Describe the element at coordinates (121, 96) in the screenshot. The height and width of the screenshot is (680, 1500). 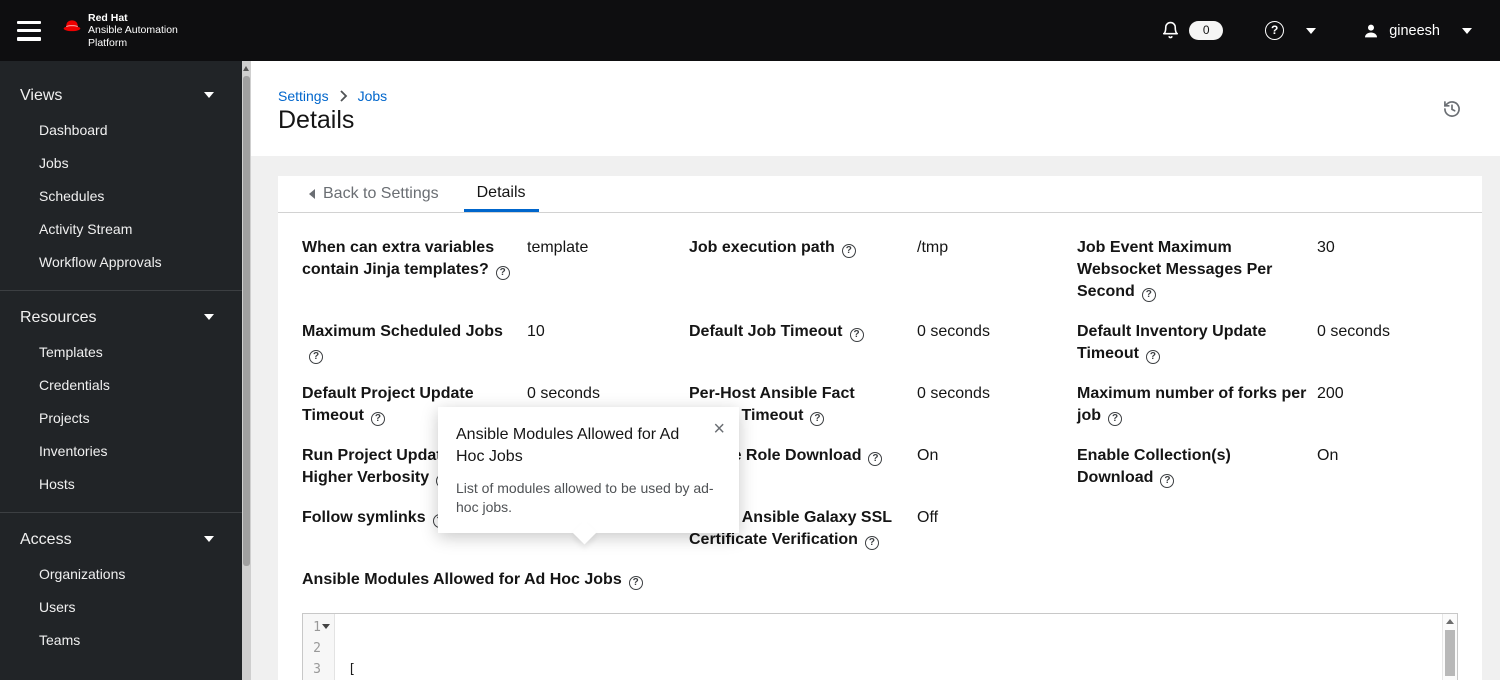
I see `sidebar-group-views: Views` at that location.